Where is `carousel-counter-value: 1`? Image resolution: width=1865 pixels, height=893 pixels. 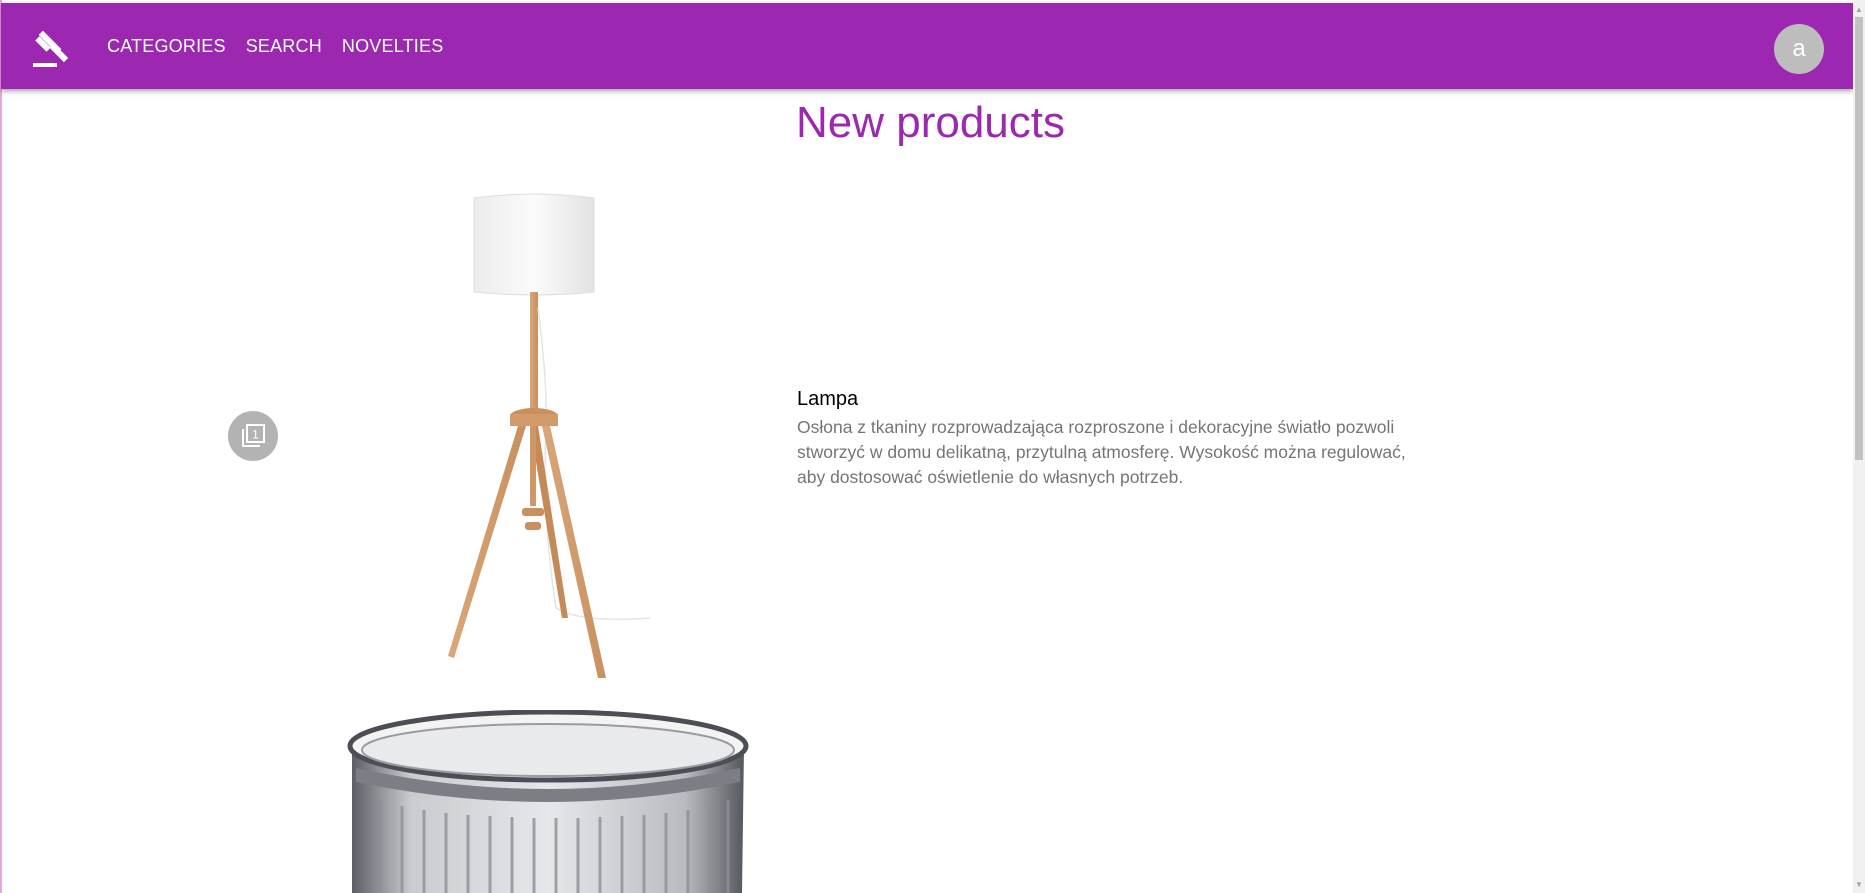
carousel-counter-value: 1 is located at coordinates (255, 435).